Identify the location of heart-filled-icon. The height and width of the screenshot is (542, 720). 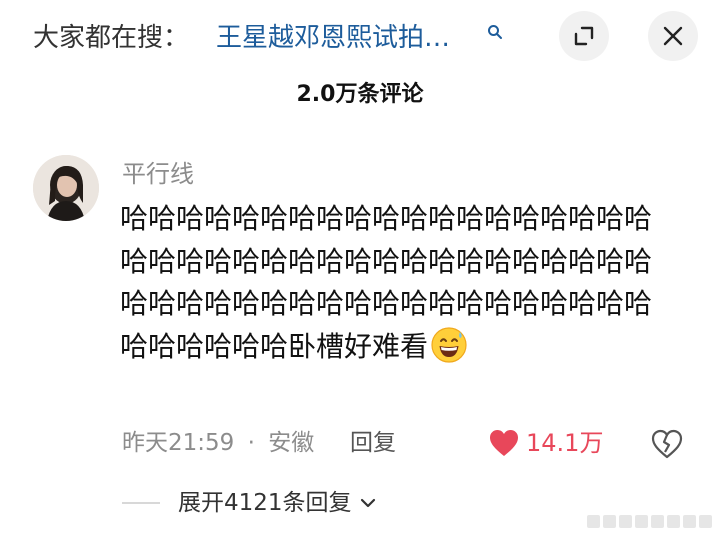
(504, 443).